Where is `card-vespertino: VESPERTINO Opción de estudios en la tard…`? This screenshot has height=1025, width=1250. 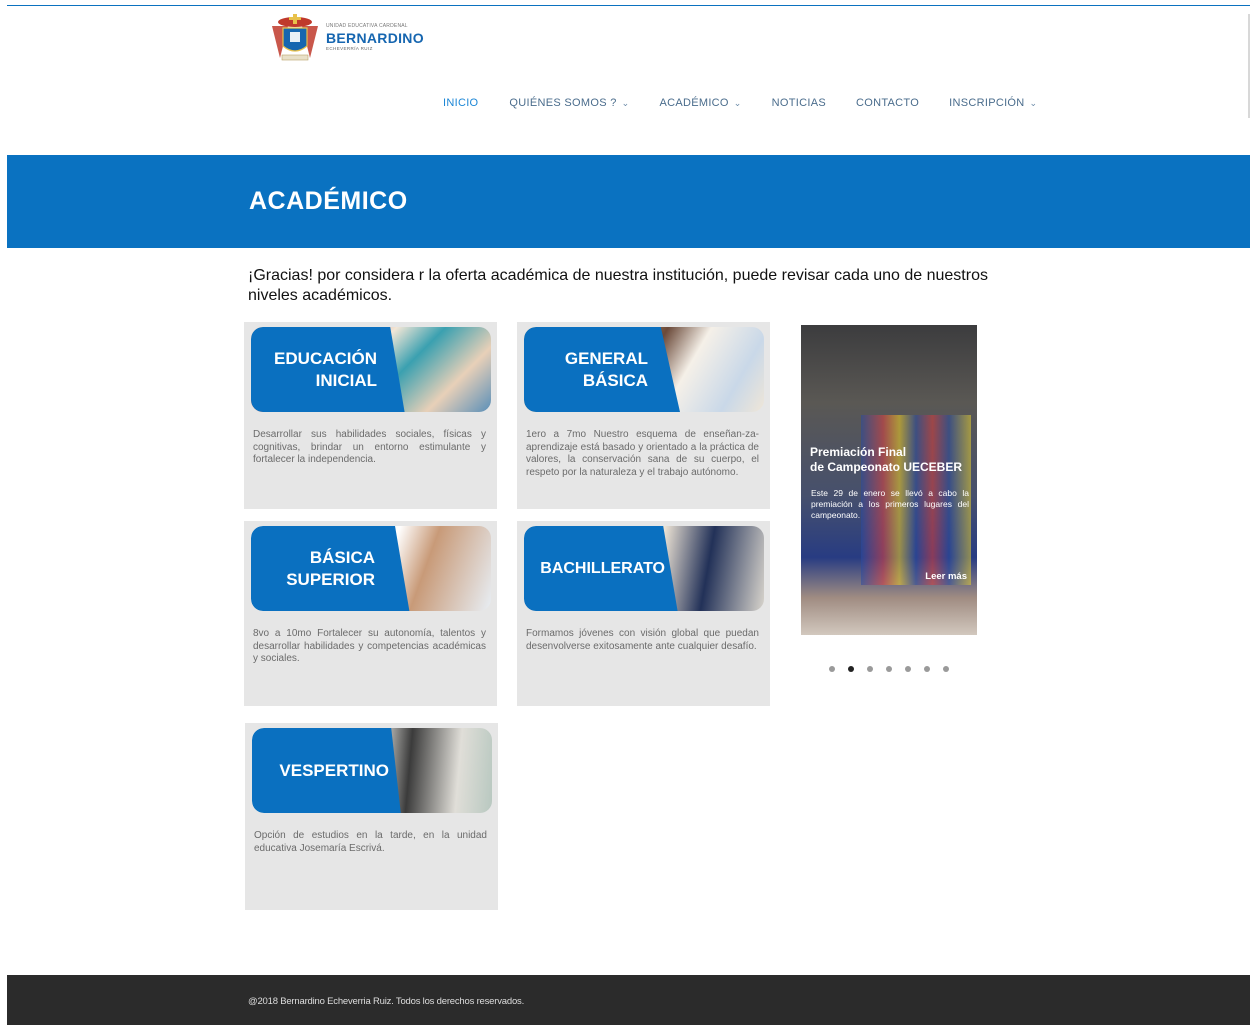 card-vespertino: VESPERTINO Opción de estudios en la tard… is located at coordinates (371, 816).